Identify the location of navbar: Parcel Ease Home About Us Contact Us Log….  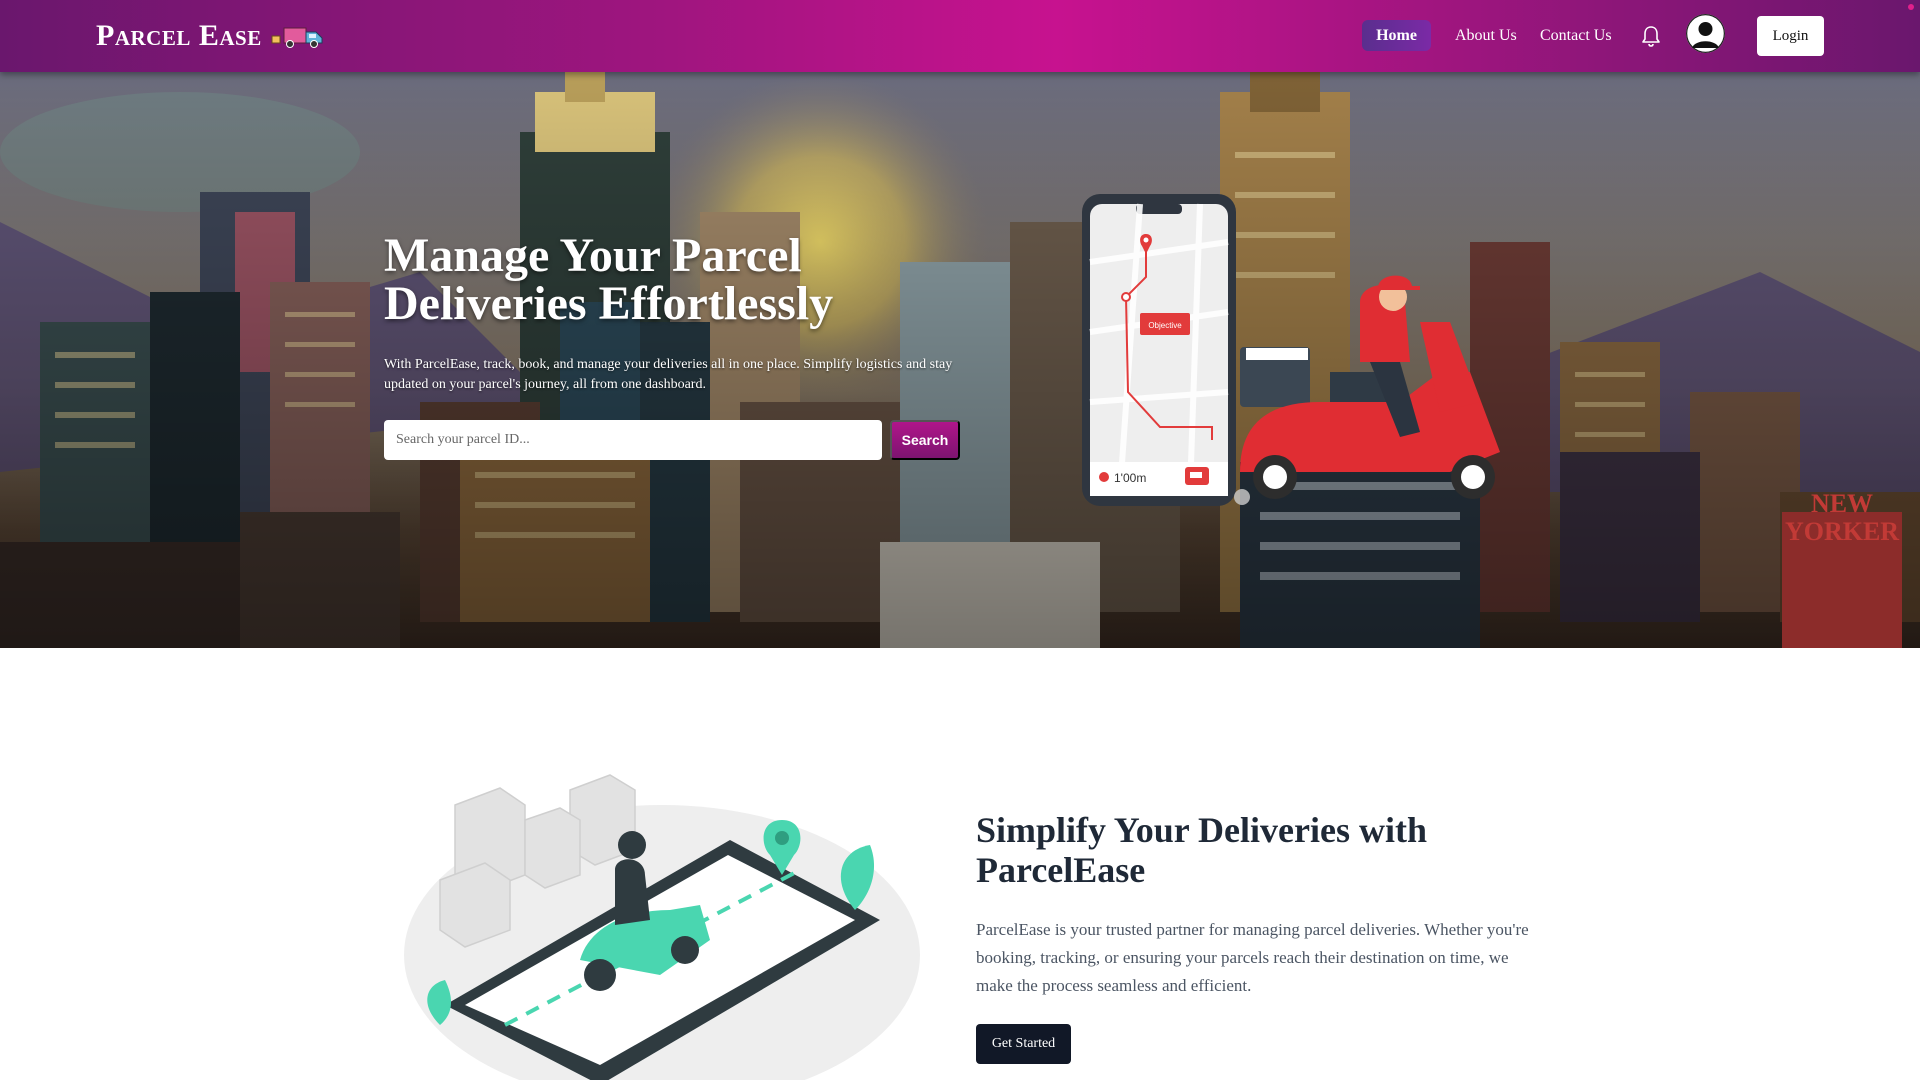
(960, 36).